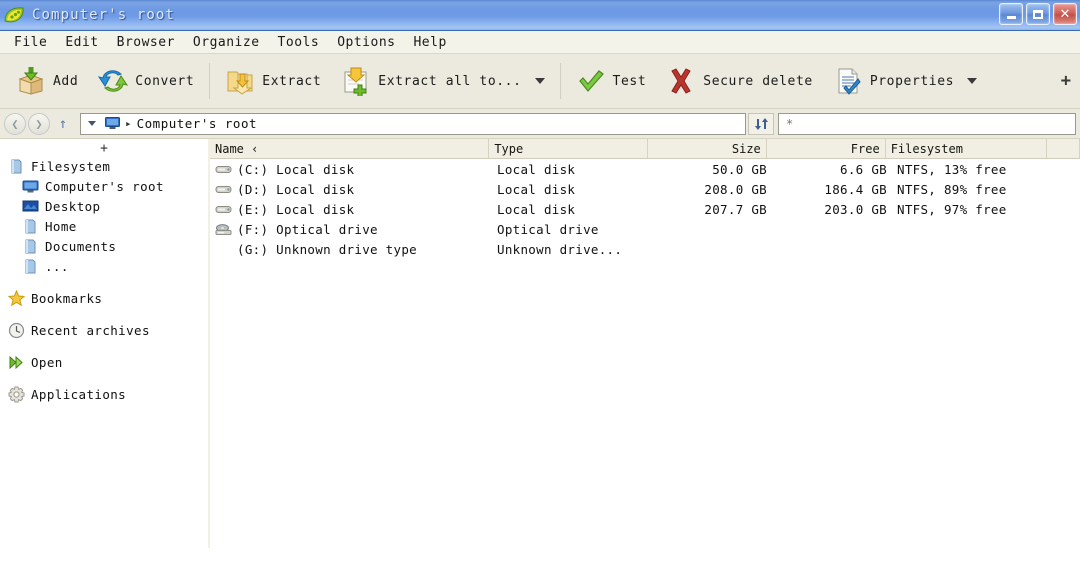  I want to click on secure-delete-button: Secure delete, so click(739, 81).